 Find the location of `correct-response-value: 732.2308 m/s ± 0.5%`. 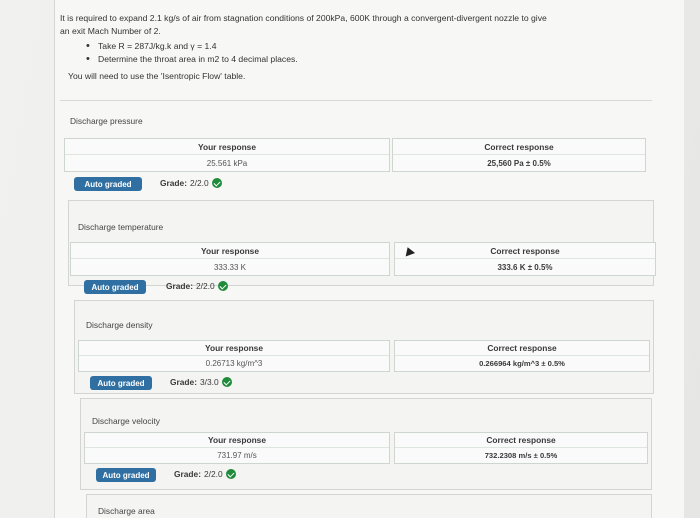

correct-response-value: 732.2308 m/s ± 0.5% is located at coordinates (521, 455).